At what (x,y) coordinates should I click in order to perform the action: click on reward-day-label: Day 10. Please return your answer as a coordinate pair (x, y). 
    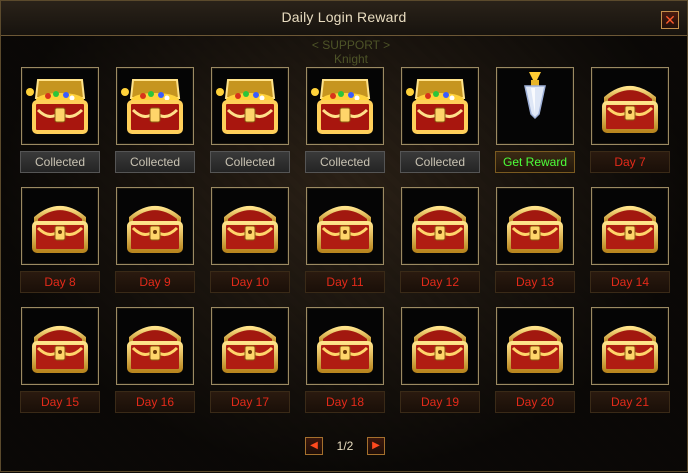
    Looking at the image, I should click on (250, 282).